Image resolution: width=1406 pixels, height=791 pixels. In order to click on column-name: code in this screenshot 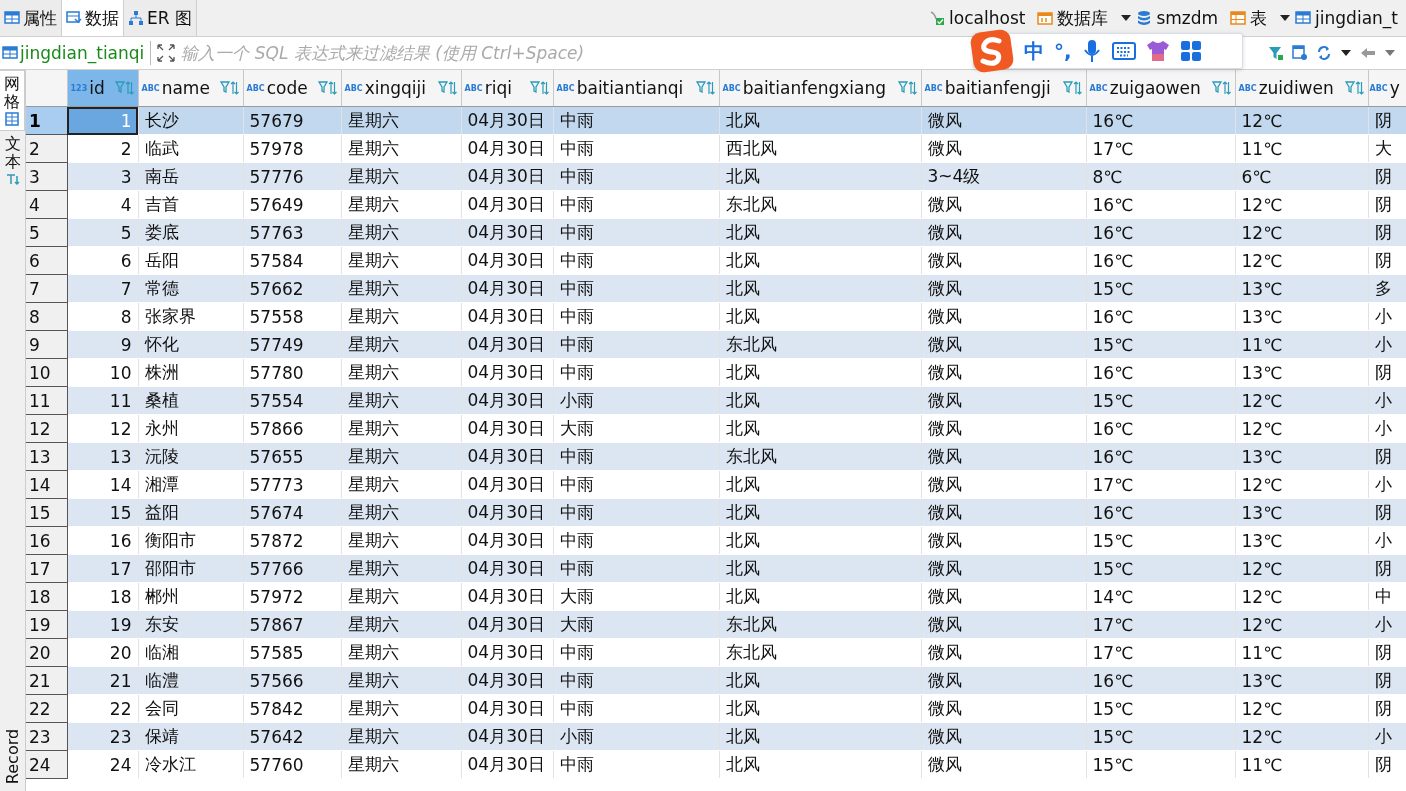, I will do `click(287, 88)`.